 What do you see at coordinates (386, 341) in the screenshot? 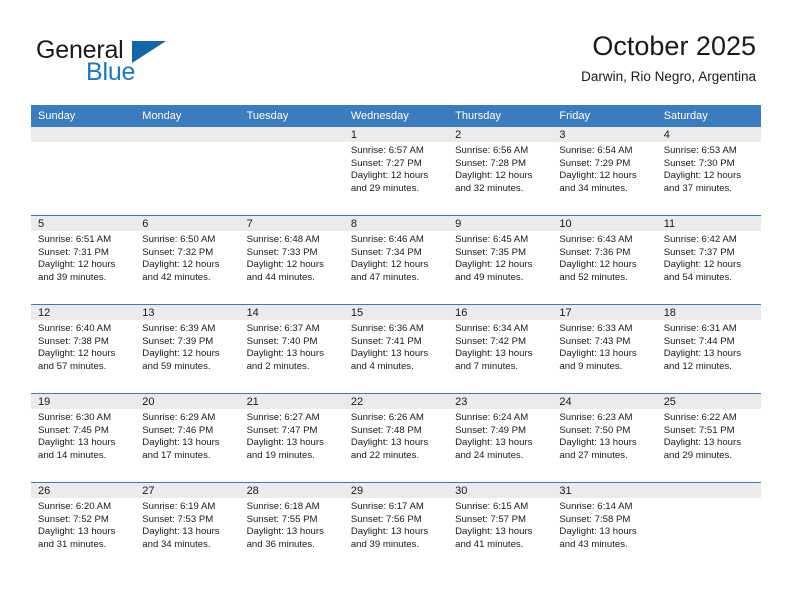
I see `sunset-text: Sunset: 7:41 PM` at bounding box center [386, 341].